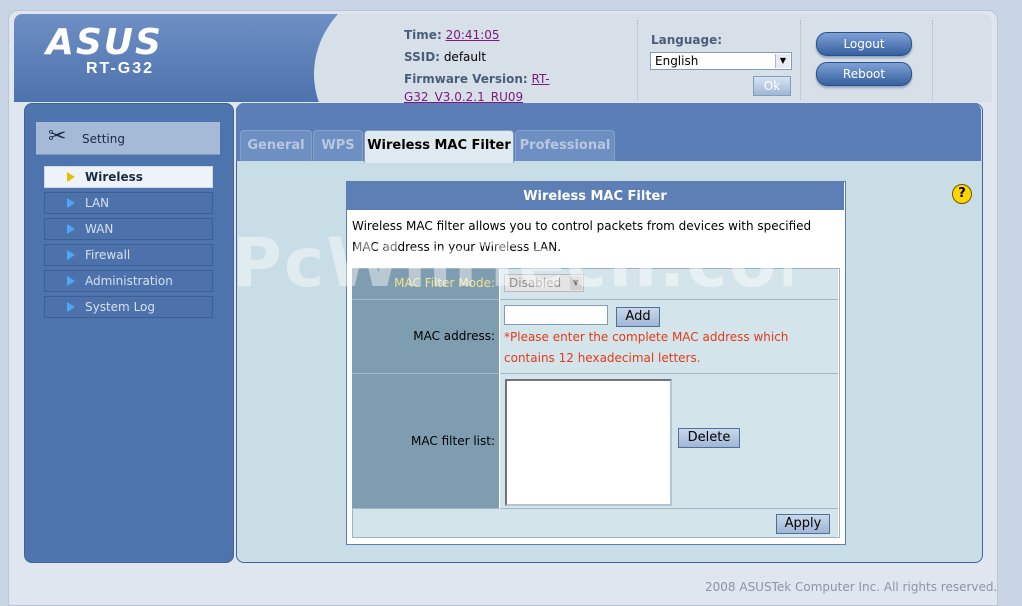 Image resolution: width=1022 pixels, height=606 pixels. I want to click on sidebar-item-label: WAN, so click(99, 229).